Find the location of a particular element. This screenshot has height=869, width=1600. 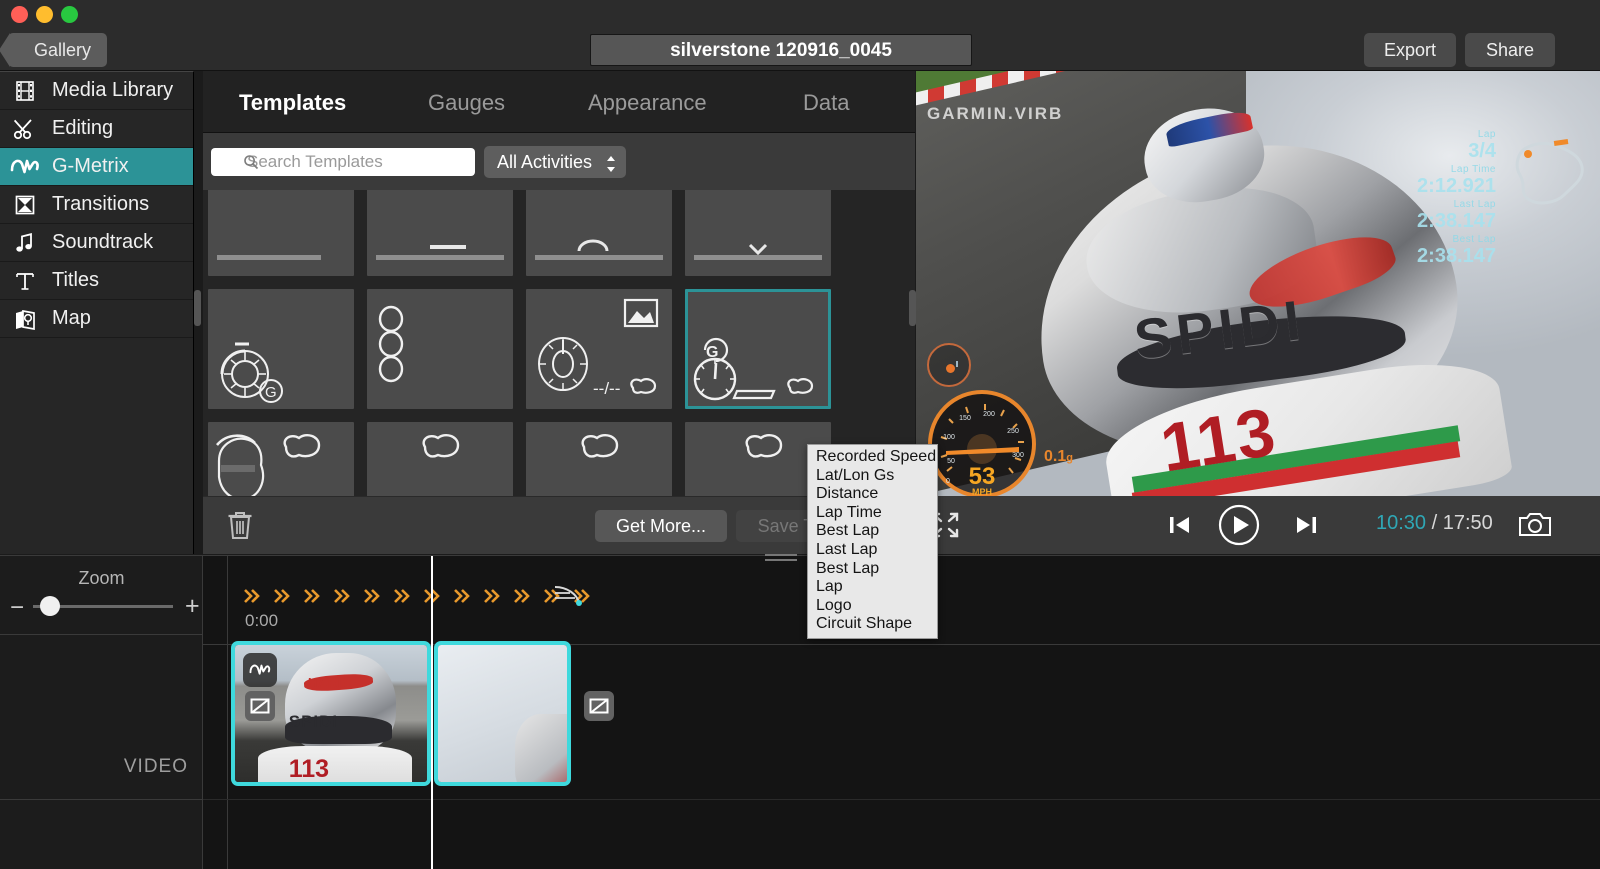

svg-text: 50 is located at coordinates (951, 461).